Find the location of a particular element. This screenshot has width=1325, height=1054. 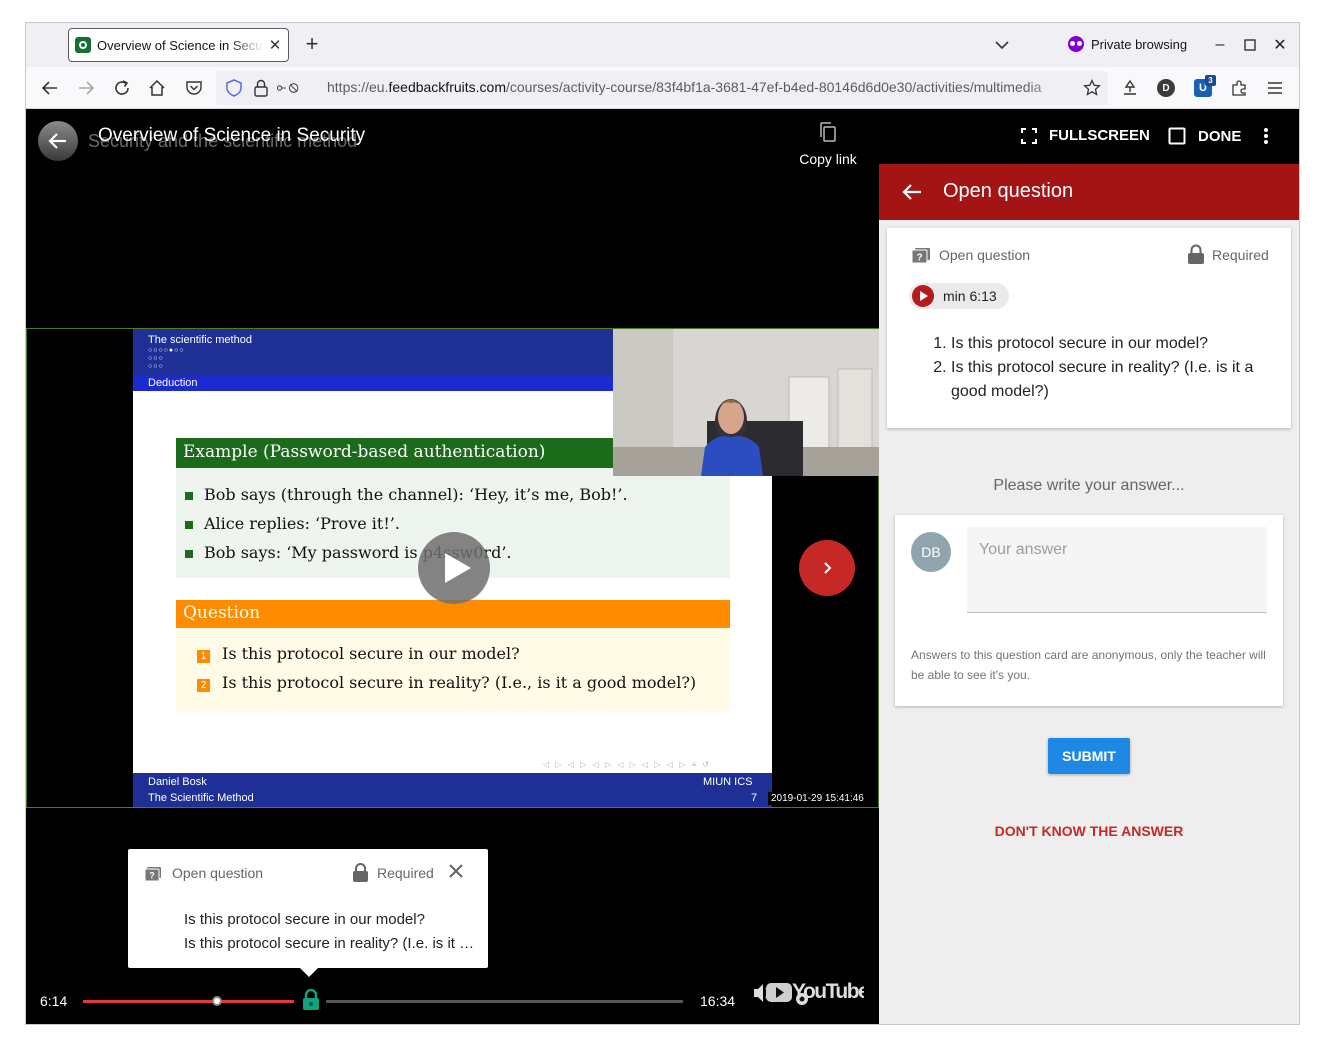

copy-link-label: Copy link is located at coordinates (828, 159).